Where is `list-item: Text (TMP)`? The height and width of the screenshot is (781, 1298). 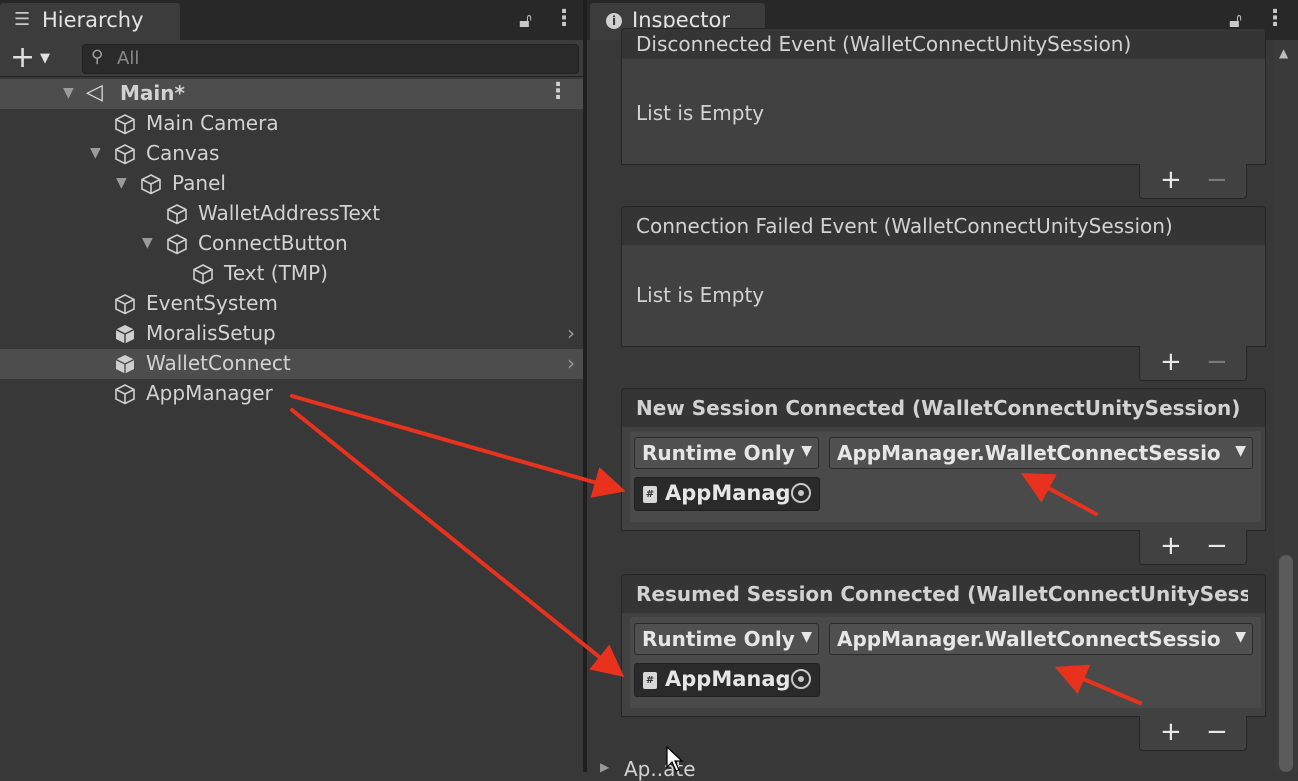
list-item: Text (TMP) is located at coordinates (291, 274).